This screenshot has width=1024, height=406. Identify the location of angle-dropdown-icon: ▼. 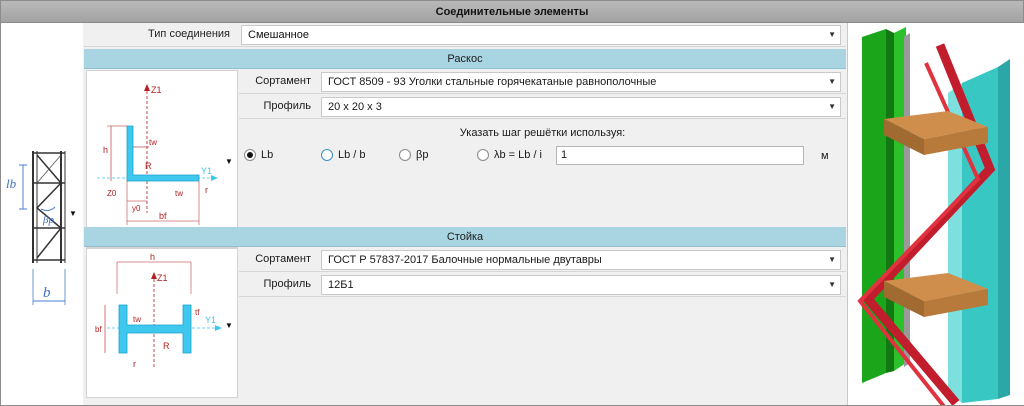
(229, 161).